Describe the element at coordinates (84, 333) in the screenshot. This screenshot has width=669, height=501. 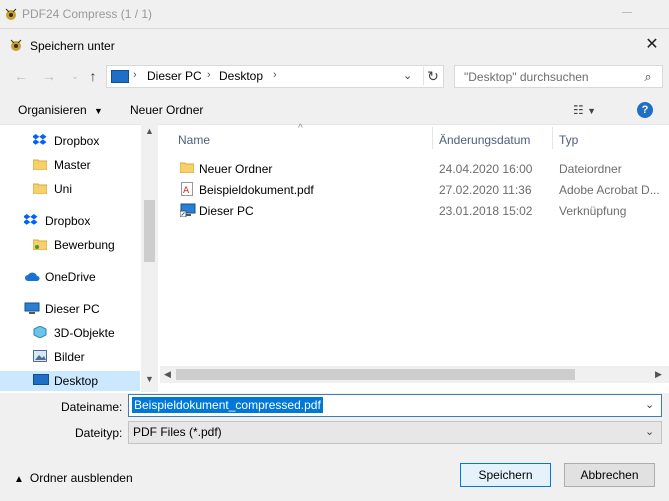
I see `nav-tree-label: 3D-Objekte` at that location.